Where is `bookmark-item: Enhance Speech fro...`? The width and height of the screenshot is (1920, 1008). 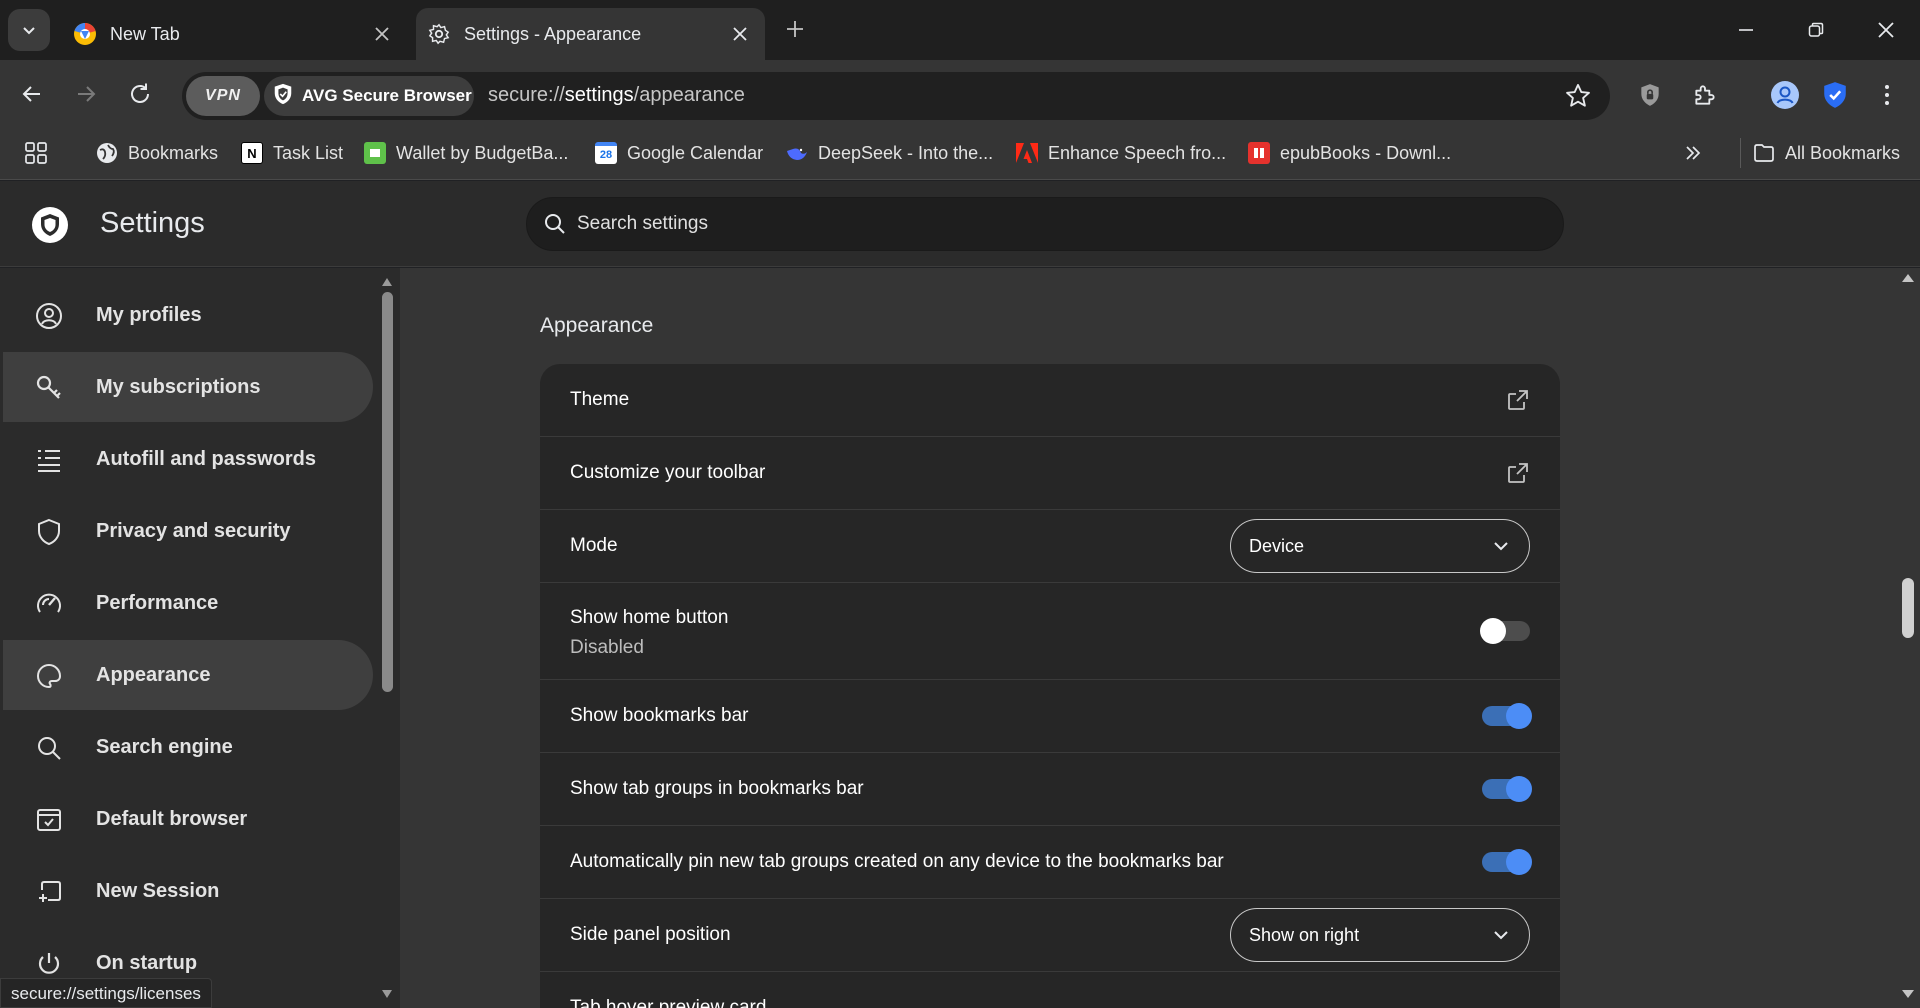 bookmark-item: Enhance Speech fro... is located at coordinates (1121, 153).